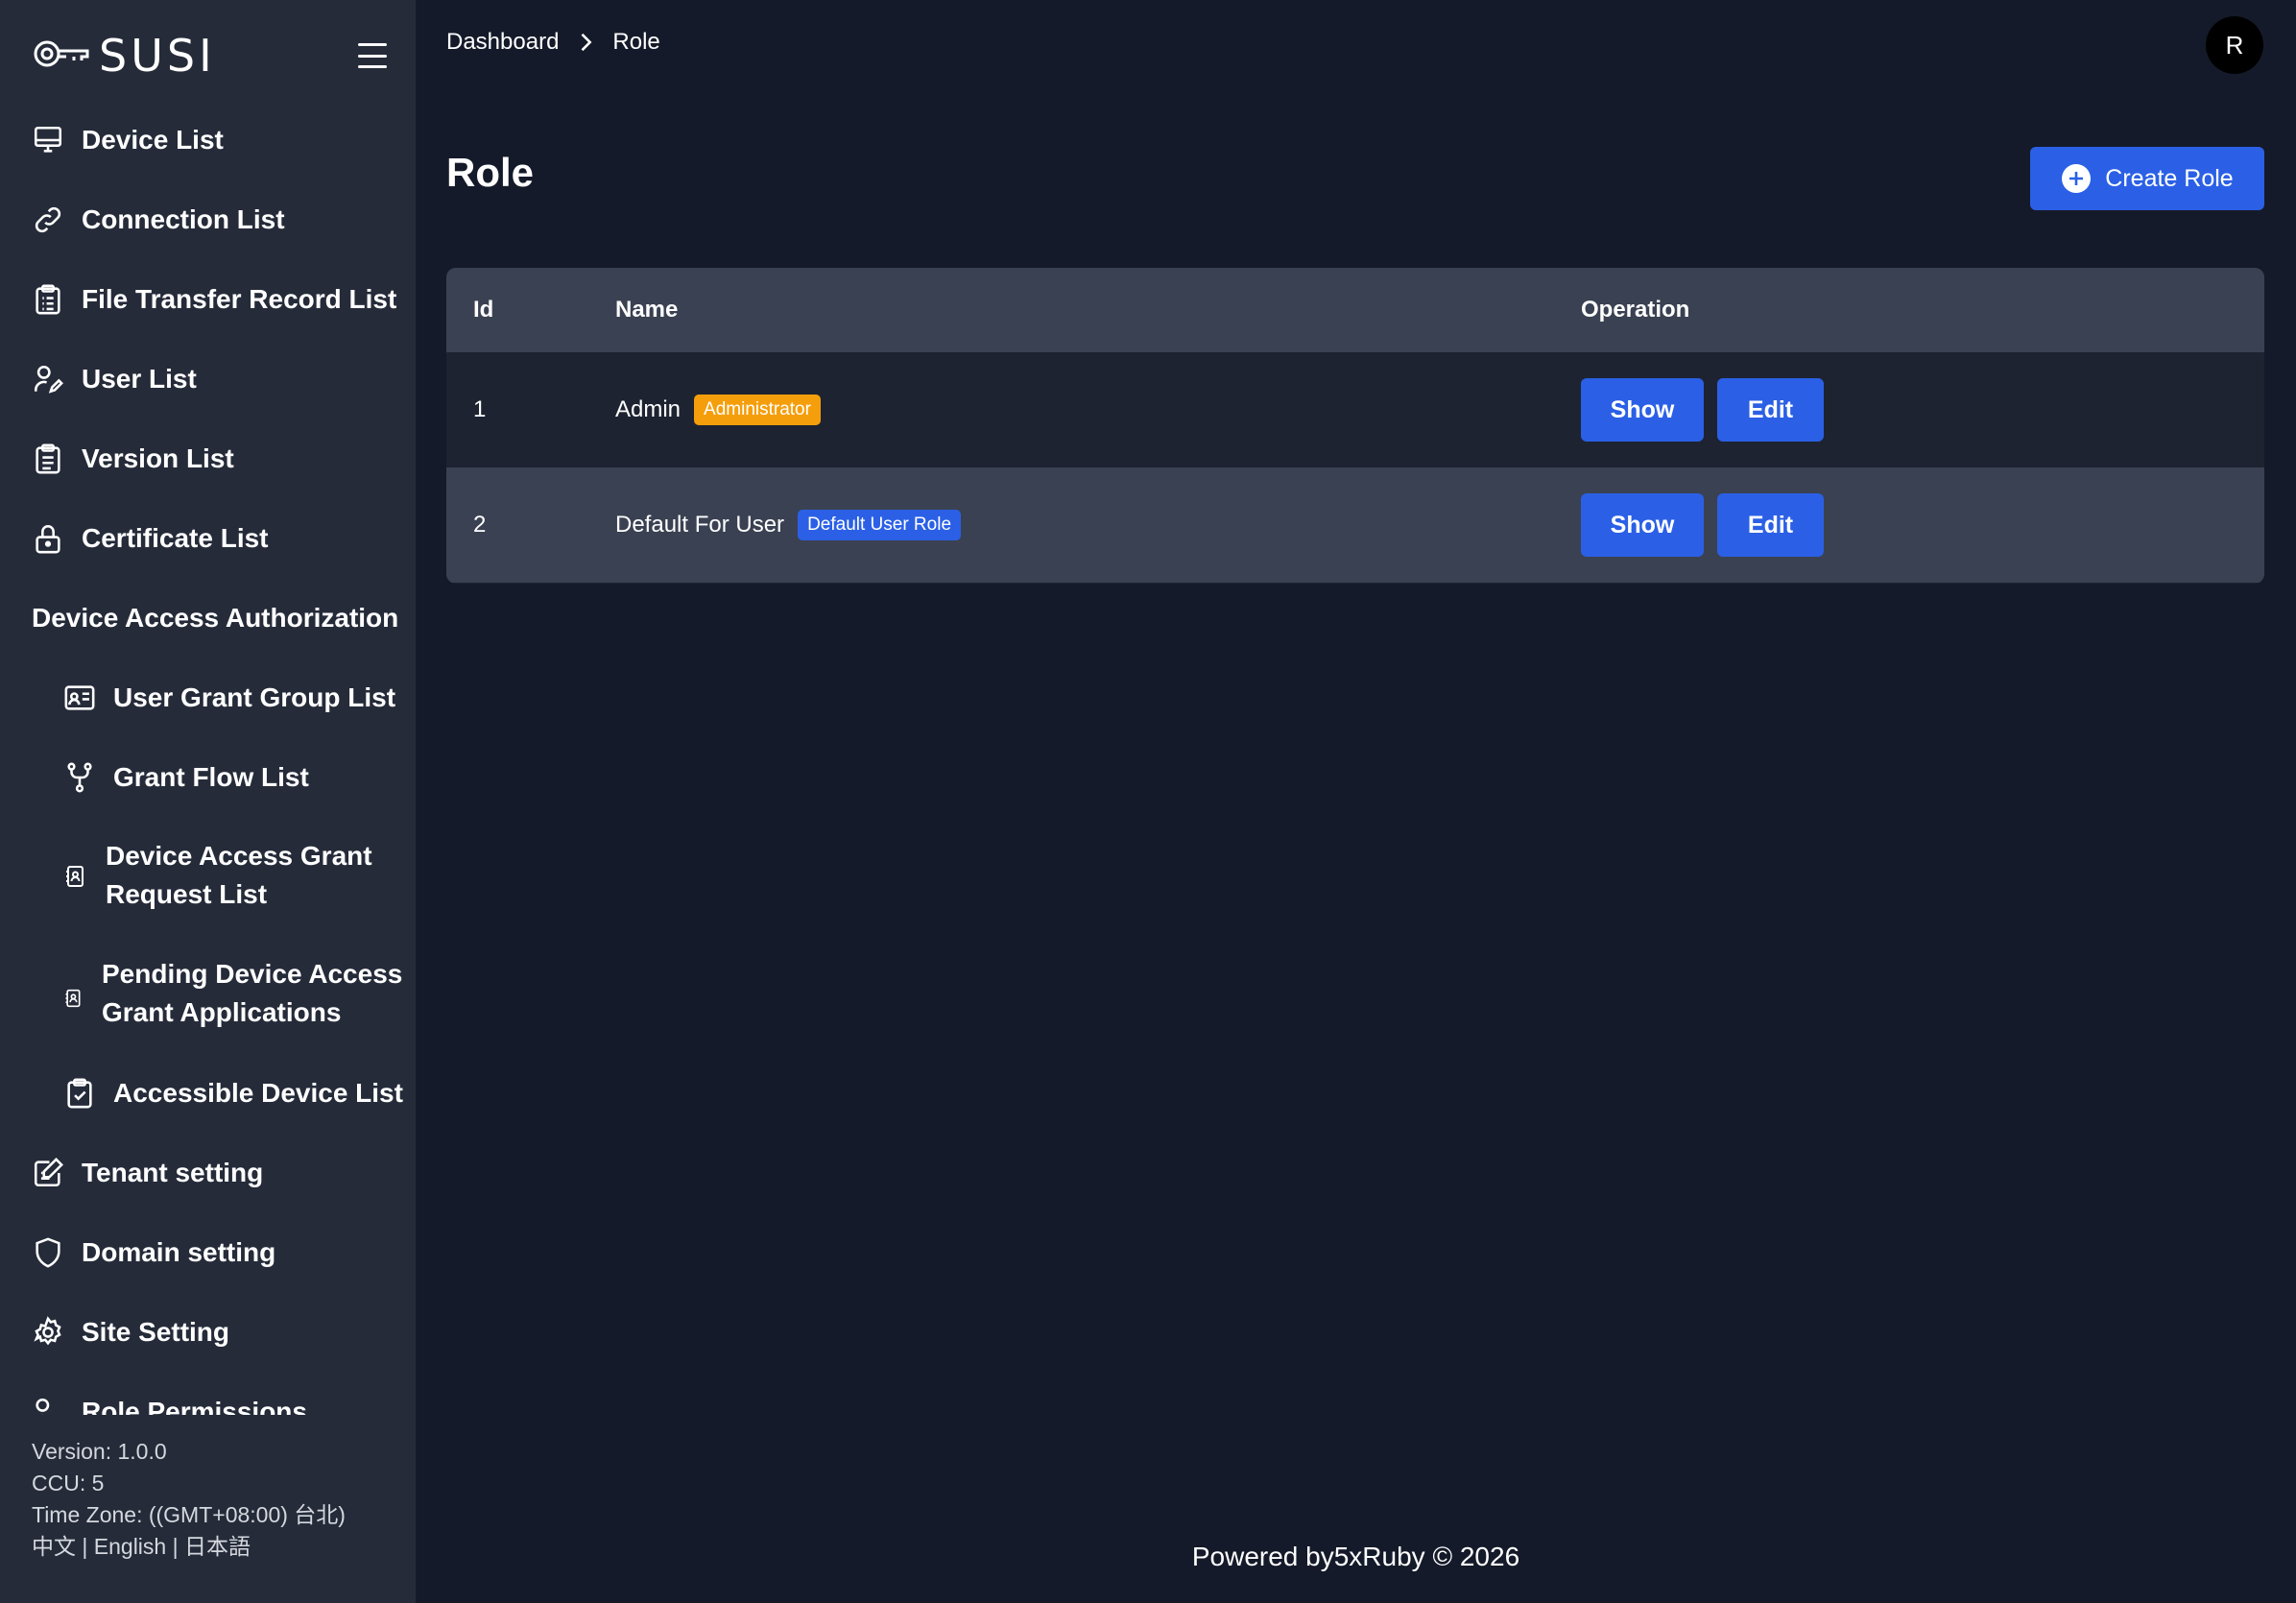 Image resolution: width=2296 pixels, height=1603 pixels. I want to click on cell-name: Default For User Default User Role, so click(1098, 525).